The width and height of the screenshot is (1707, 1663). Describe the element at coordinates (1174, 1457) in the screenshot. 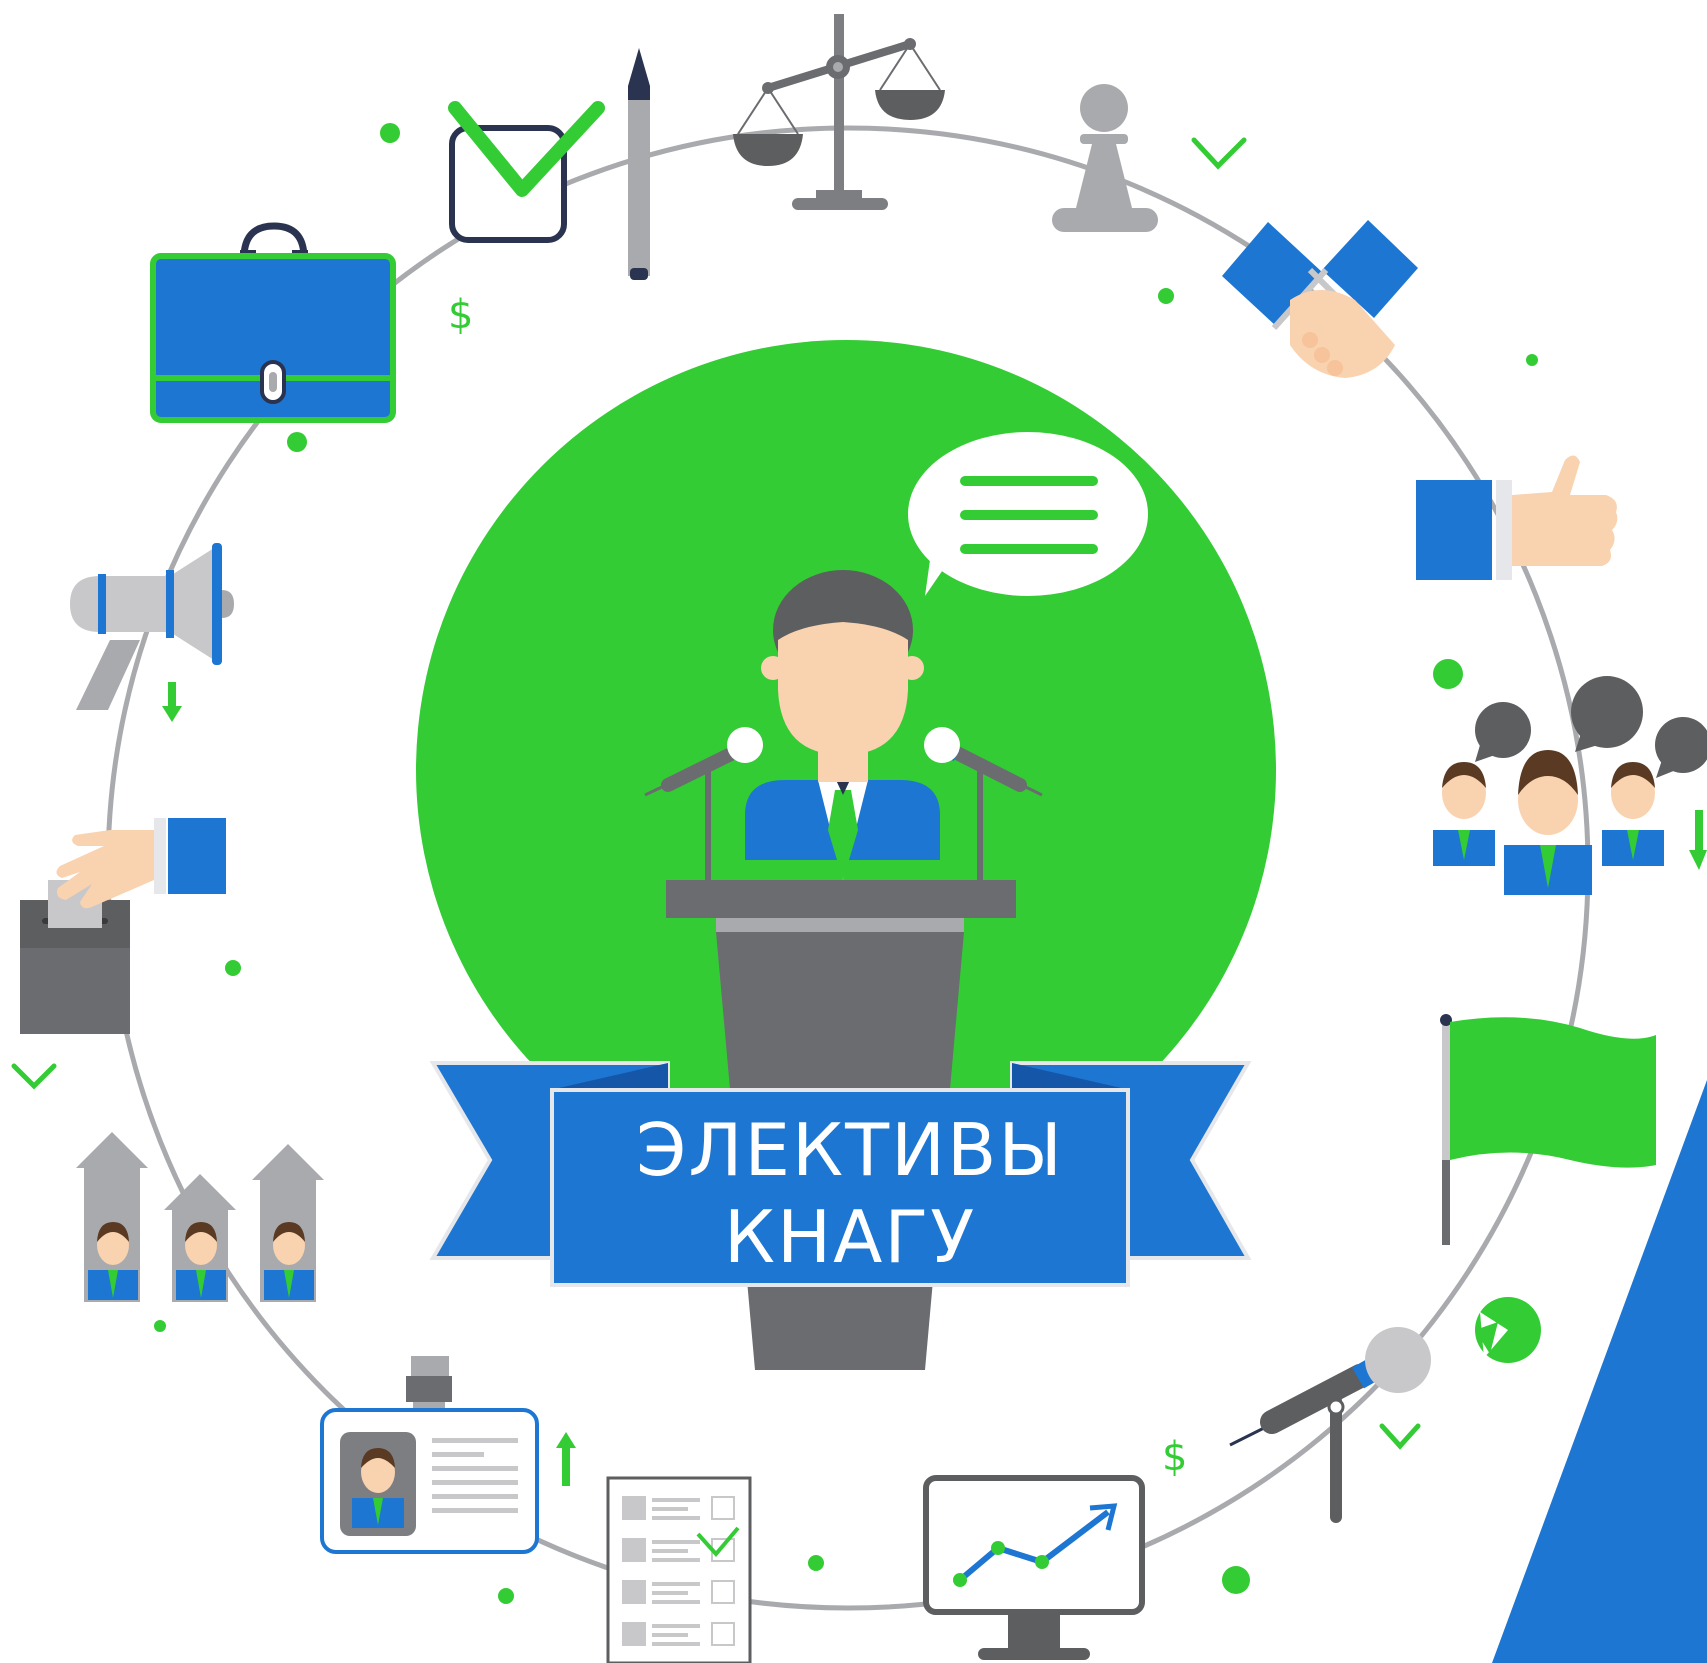

I see `dollar-sign-2: $` at that location.